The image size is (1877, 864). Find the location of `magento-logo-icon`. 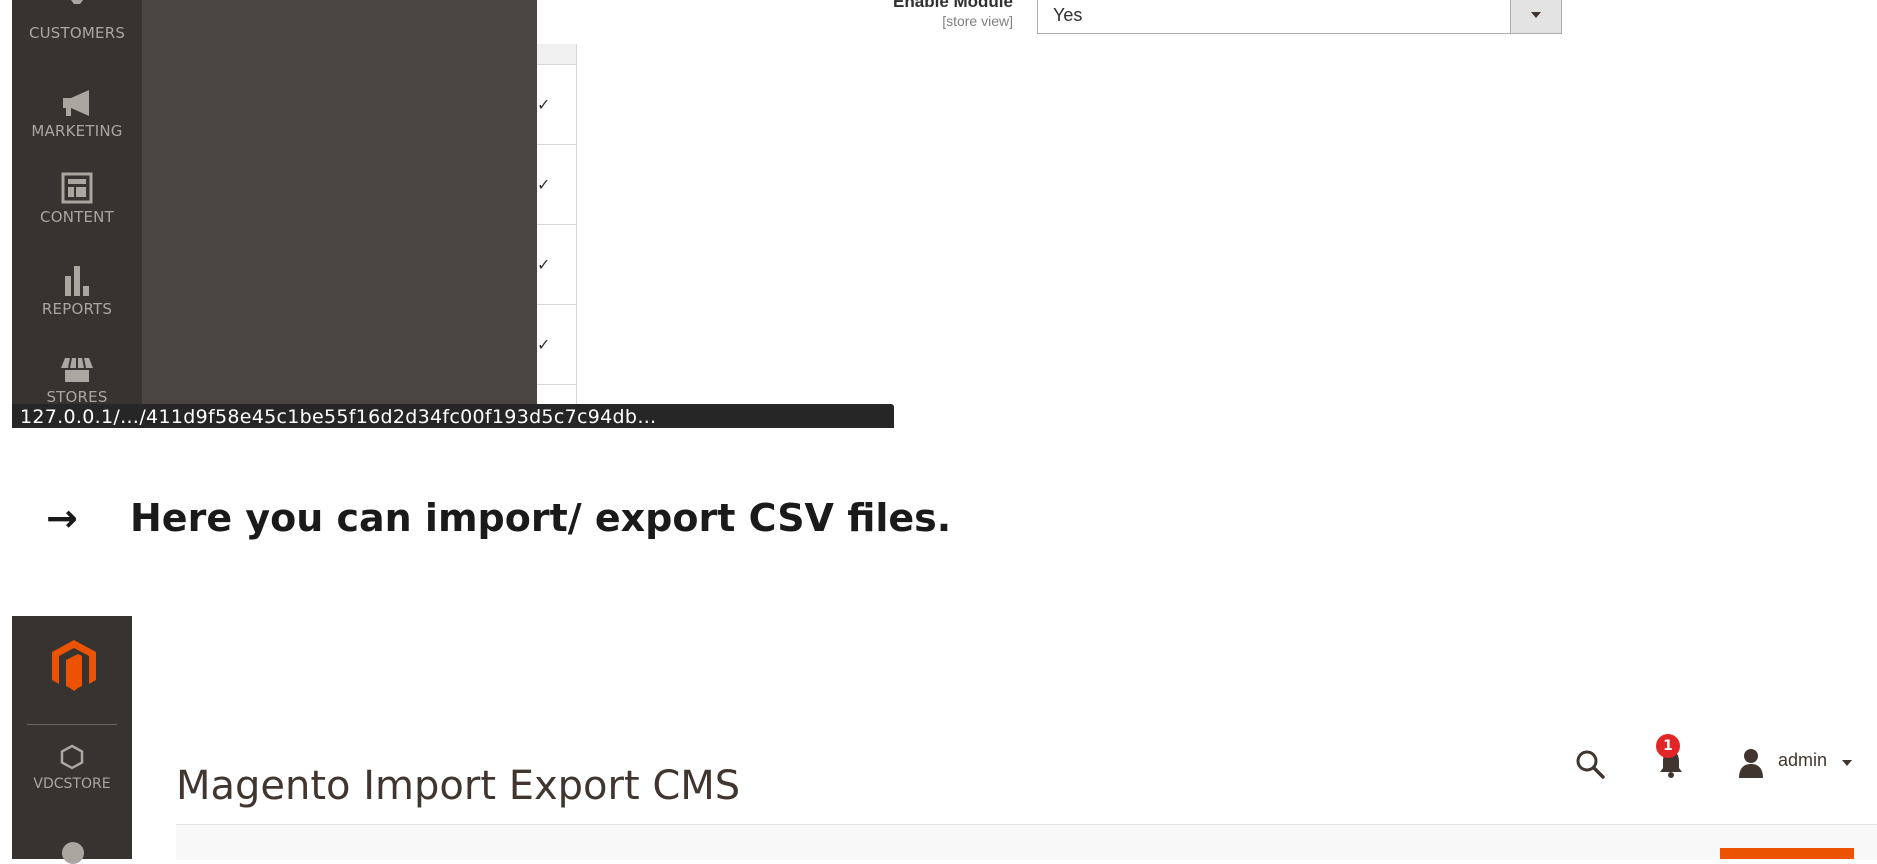

magento-logo-icon is located at coordinates (74, 666).